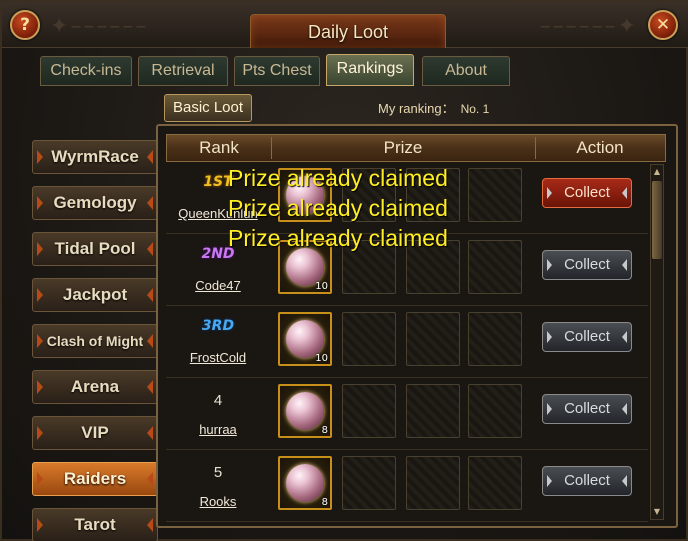 The width and height of the screenshot is (688, 541). What do you see at coordinates (663, 25) in the screenshot?
I see `close-button: ✕` at bounding box center [663, 25].